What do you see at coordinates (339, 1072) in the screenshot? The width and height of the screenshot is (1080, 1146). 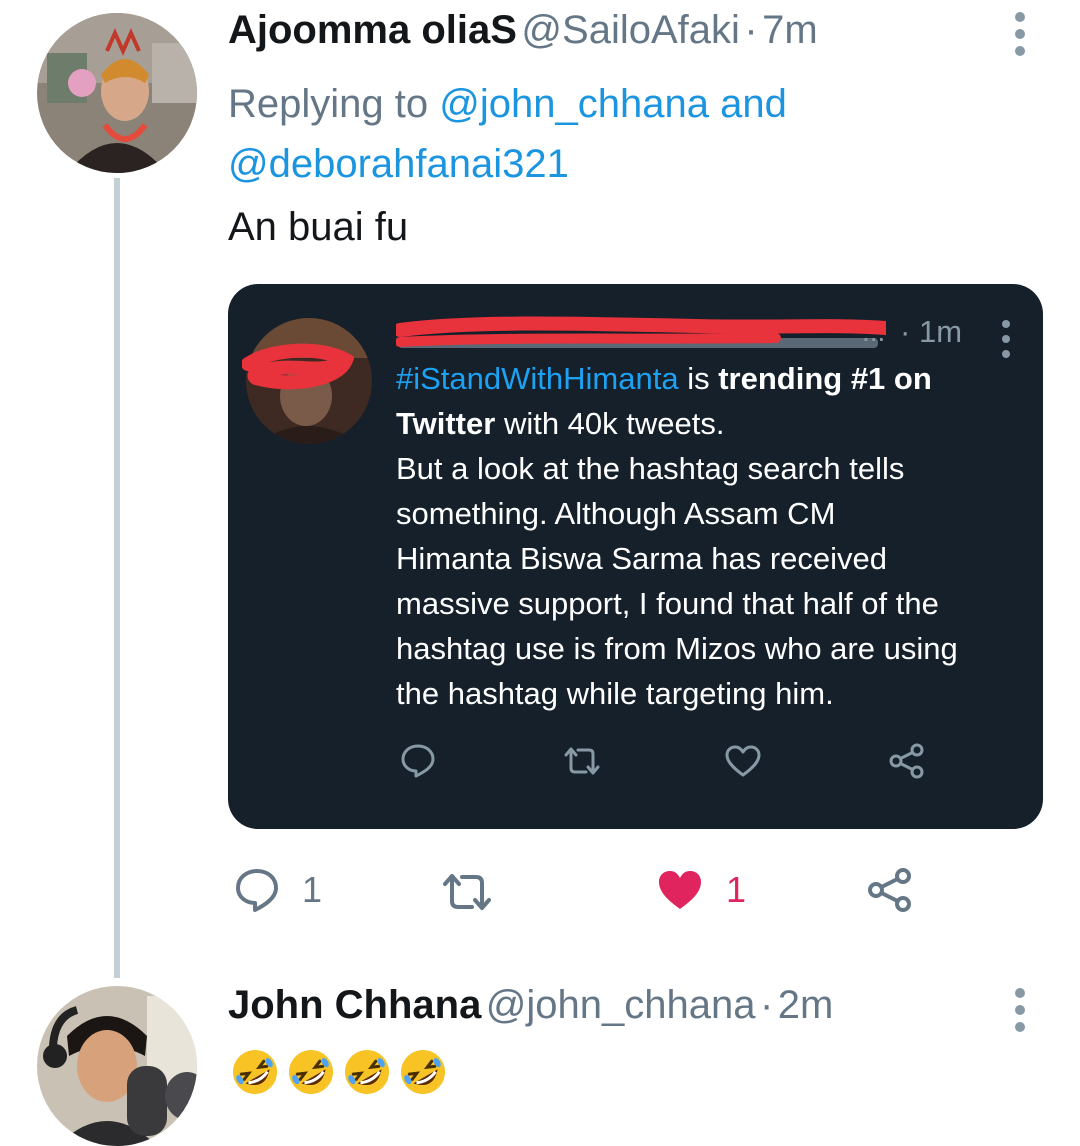 I see `reply-emoji-text` at bounding box center [339, 1072].